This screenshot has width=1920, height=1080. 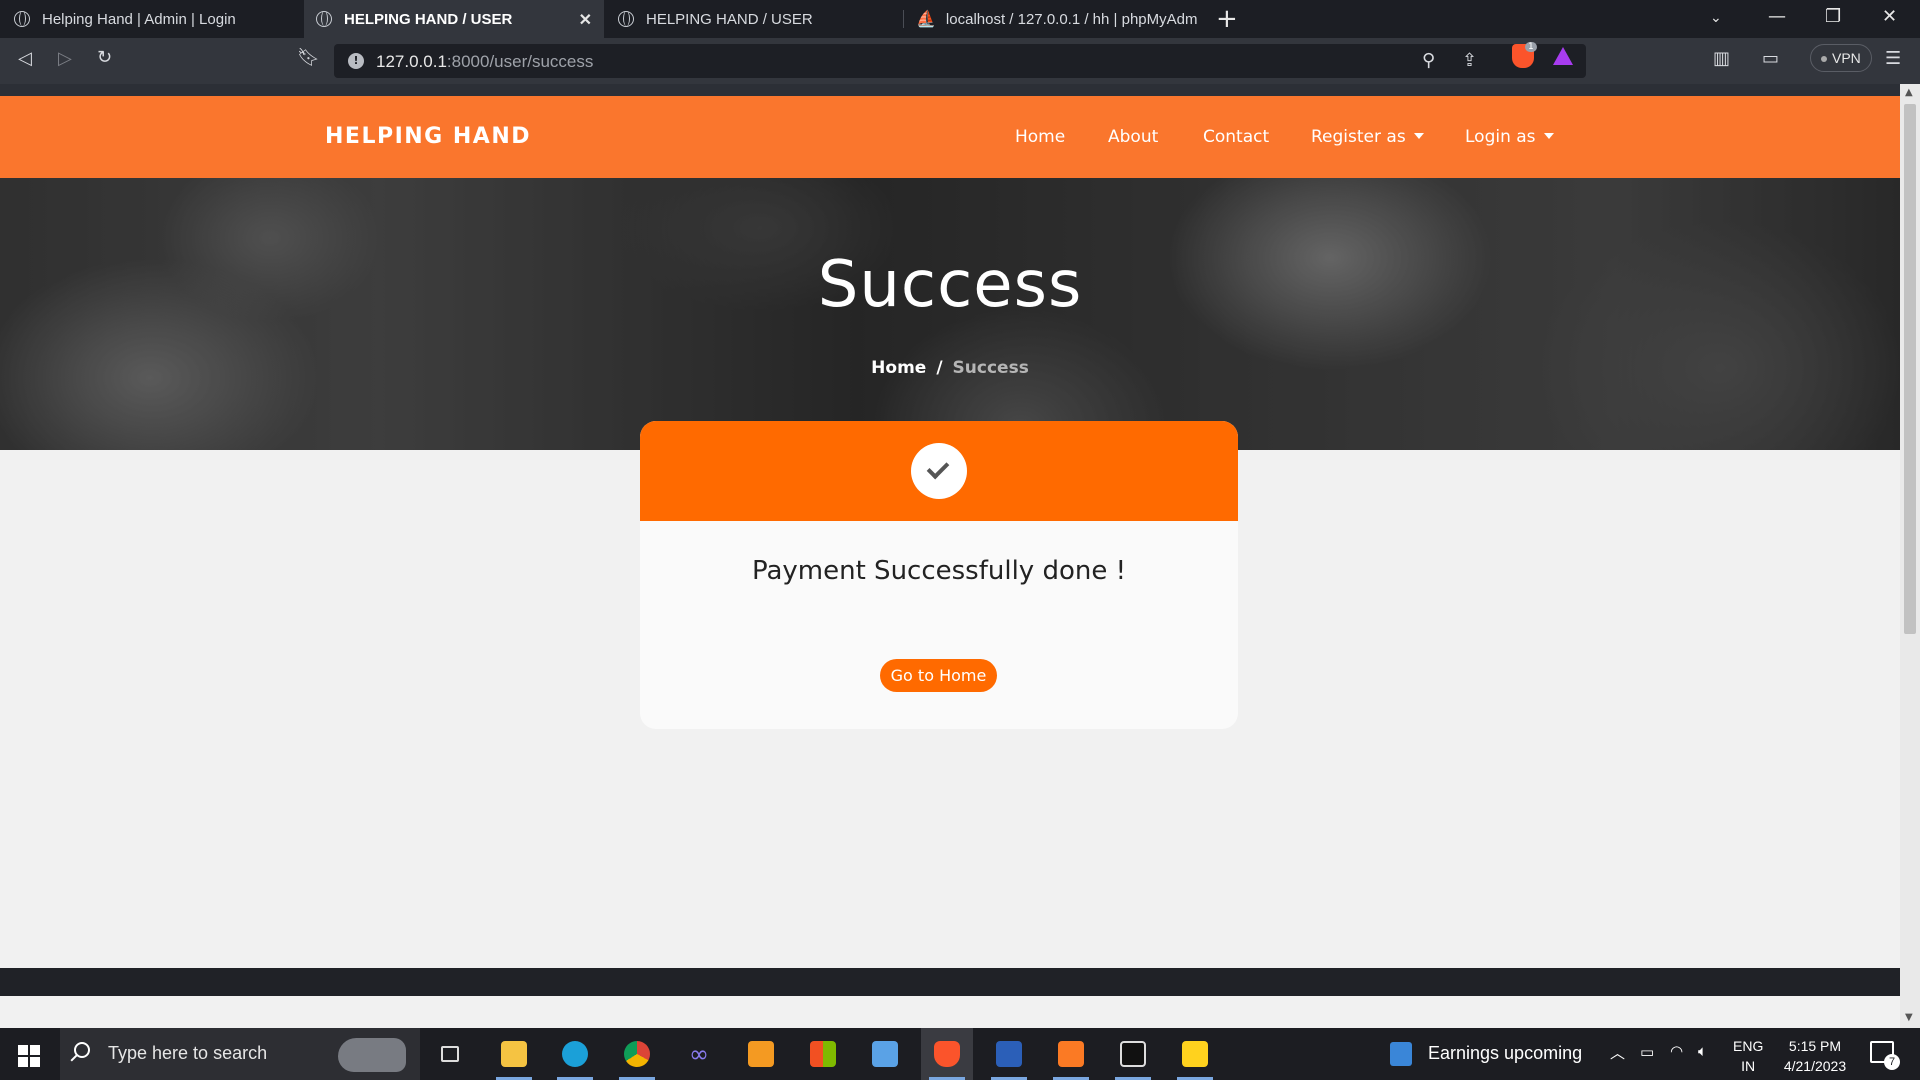 I want to click on tab-title: localhost / 127.0.0.1 / hh | phpMyAdm, so click(x=1071, y=19).